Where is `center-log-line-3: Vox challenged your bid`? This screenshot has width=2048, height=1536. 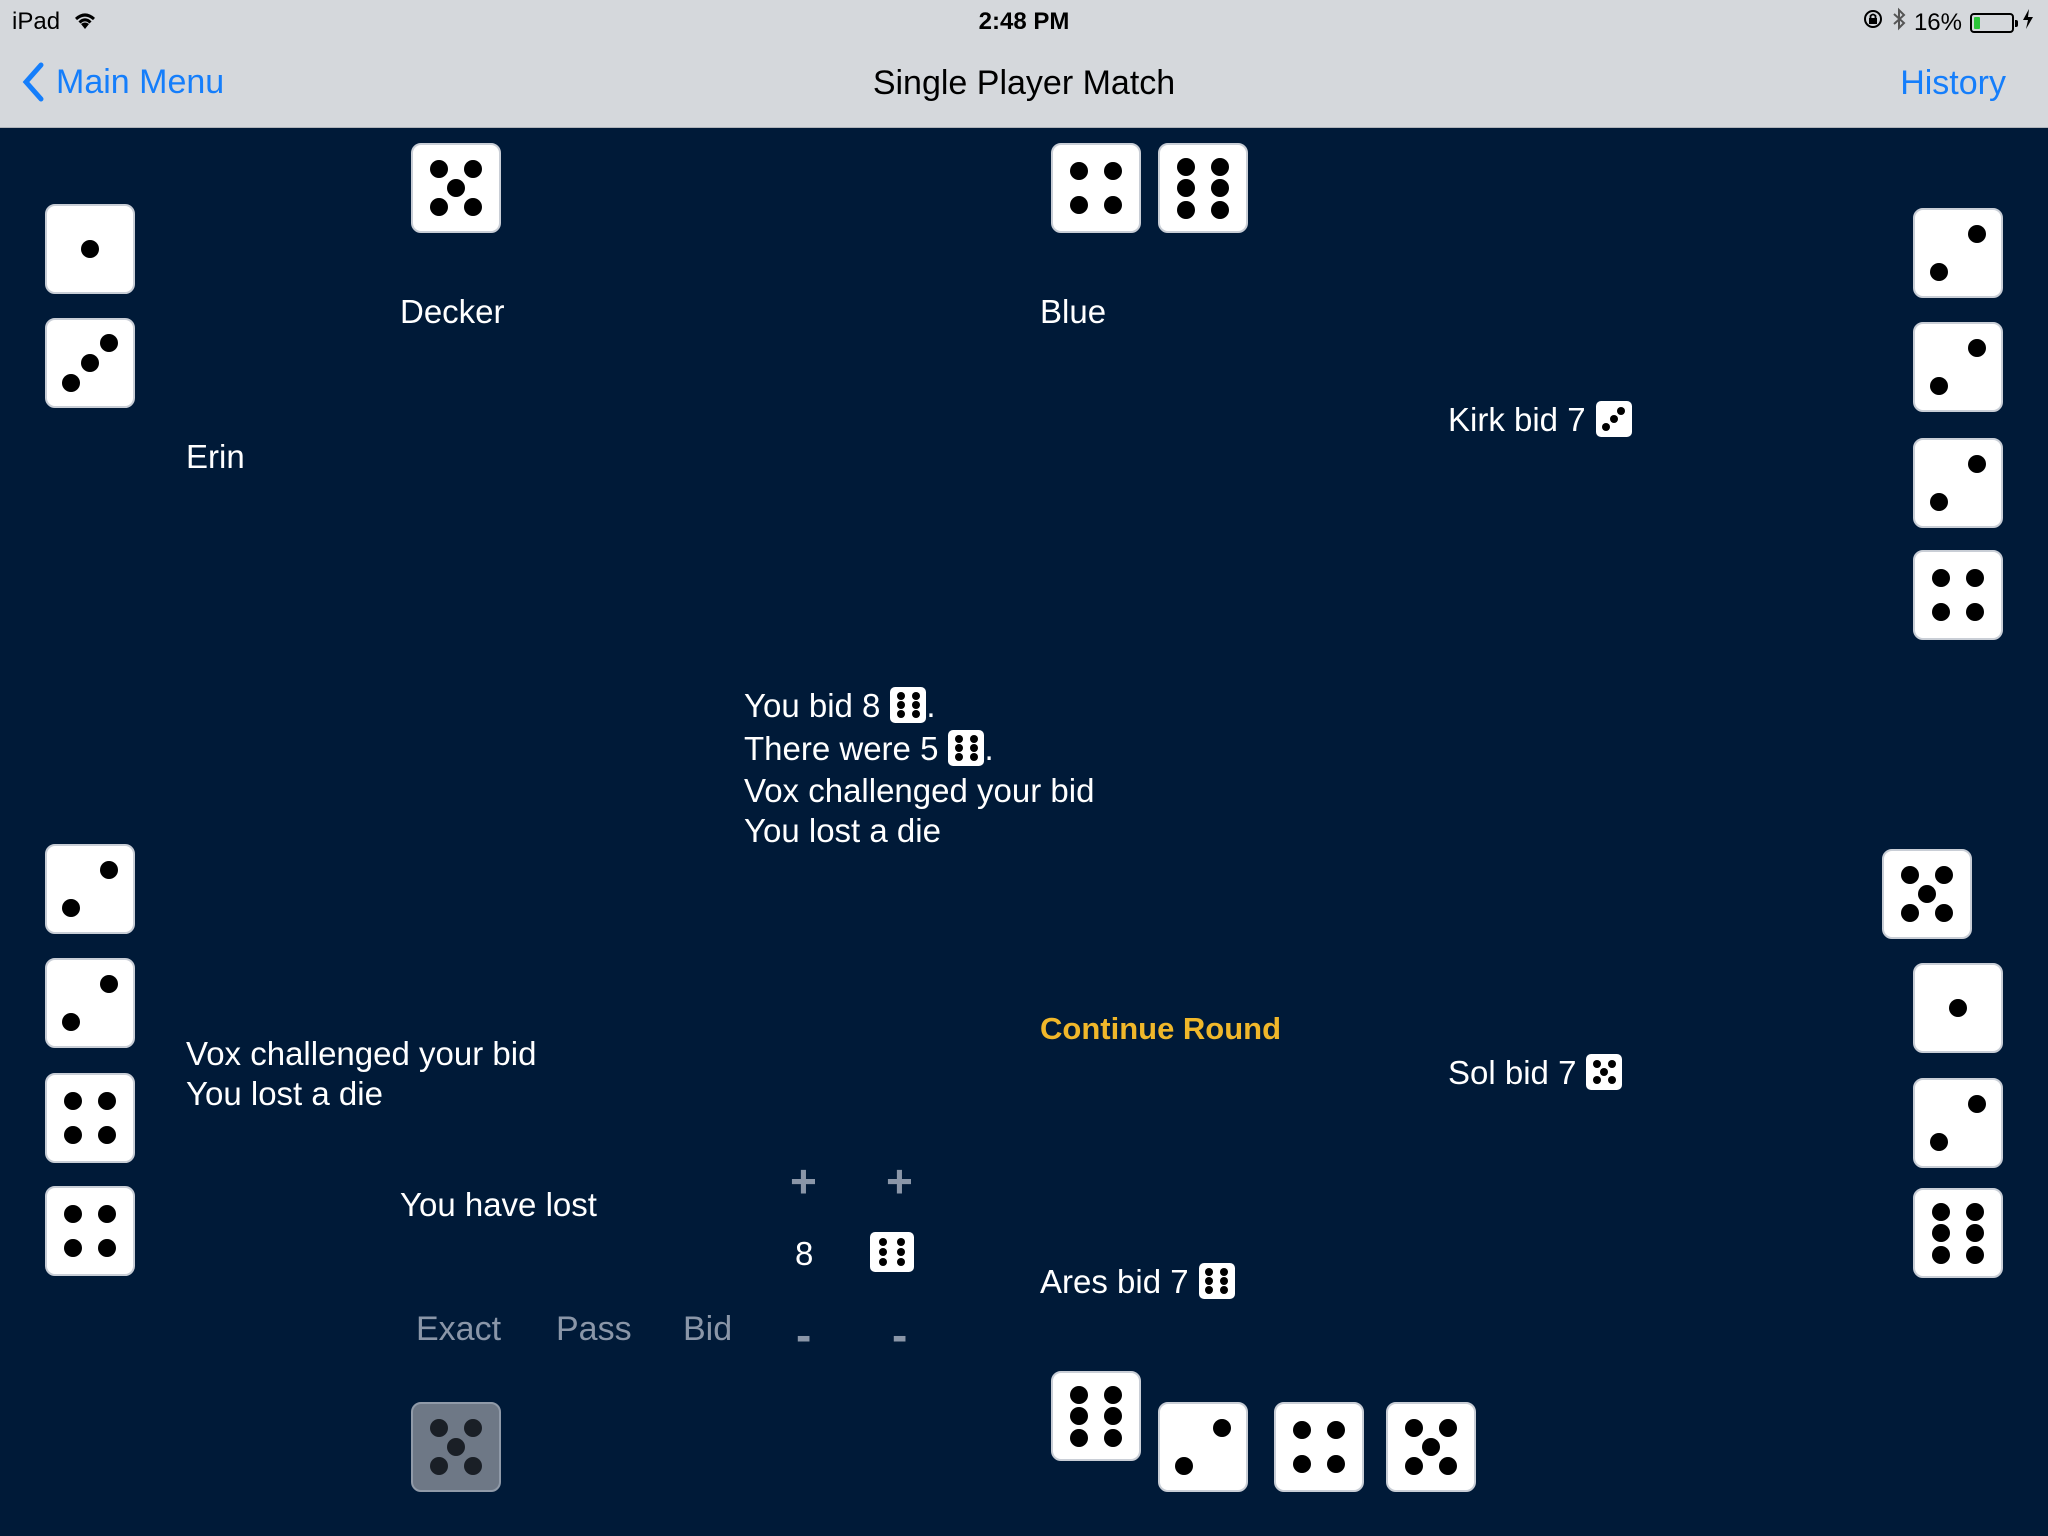 center-log-line-3: Vox challenged your bid is located at coordinates (919, 790).